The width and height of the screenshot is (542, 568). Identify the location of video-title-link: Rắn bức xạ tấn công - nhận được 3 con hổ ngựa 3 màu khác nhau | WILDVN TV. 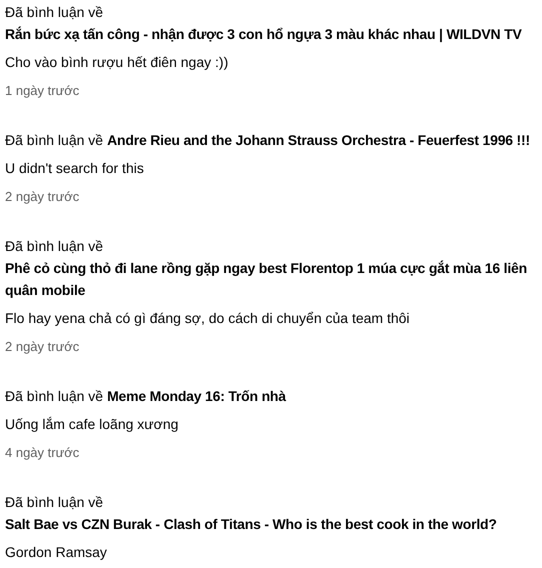
(263, 34).